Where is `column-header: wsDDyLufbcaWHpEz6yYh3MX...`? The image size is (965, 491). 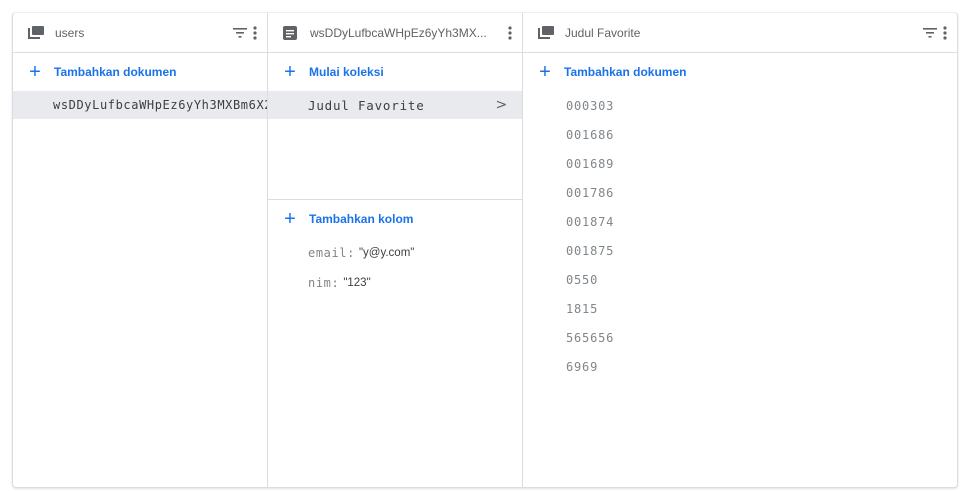 column-header: wsDDyLufbcaWHpEz6yYh3MX... is located at coordinates (395, 33).